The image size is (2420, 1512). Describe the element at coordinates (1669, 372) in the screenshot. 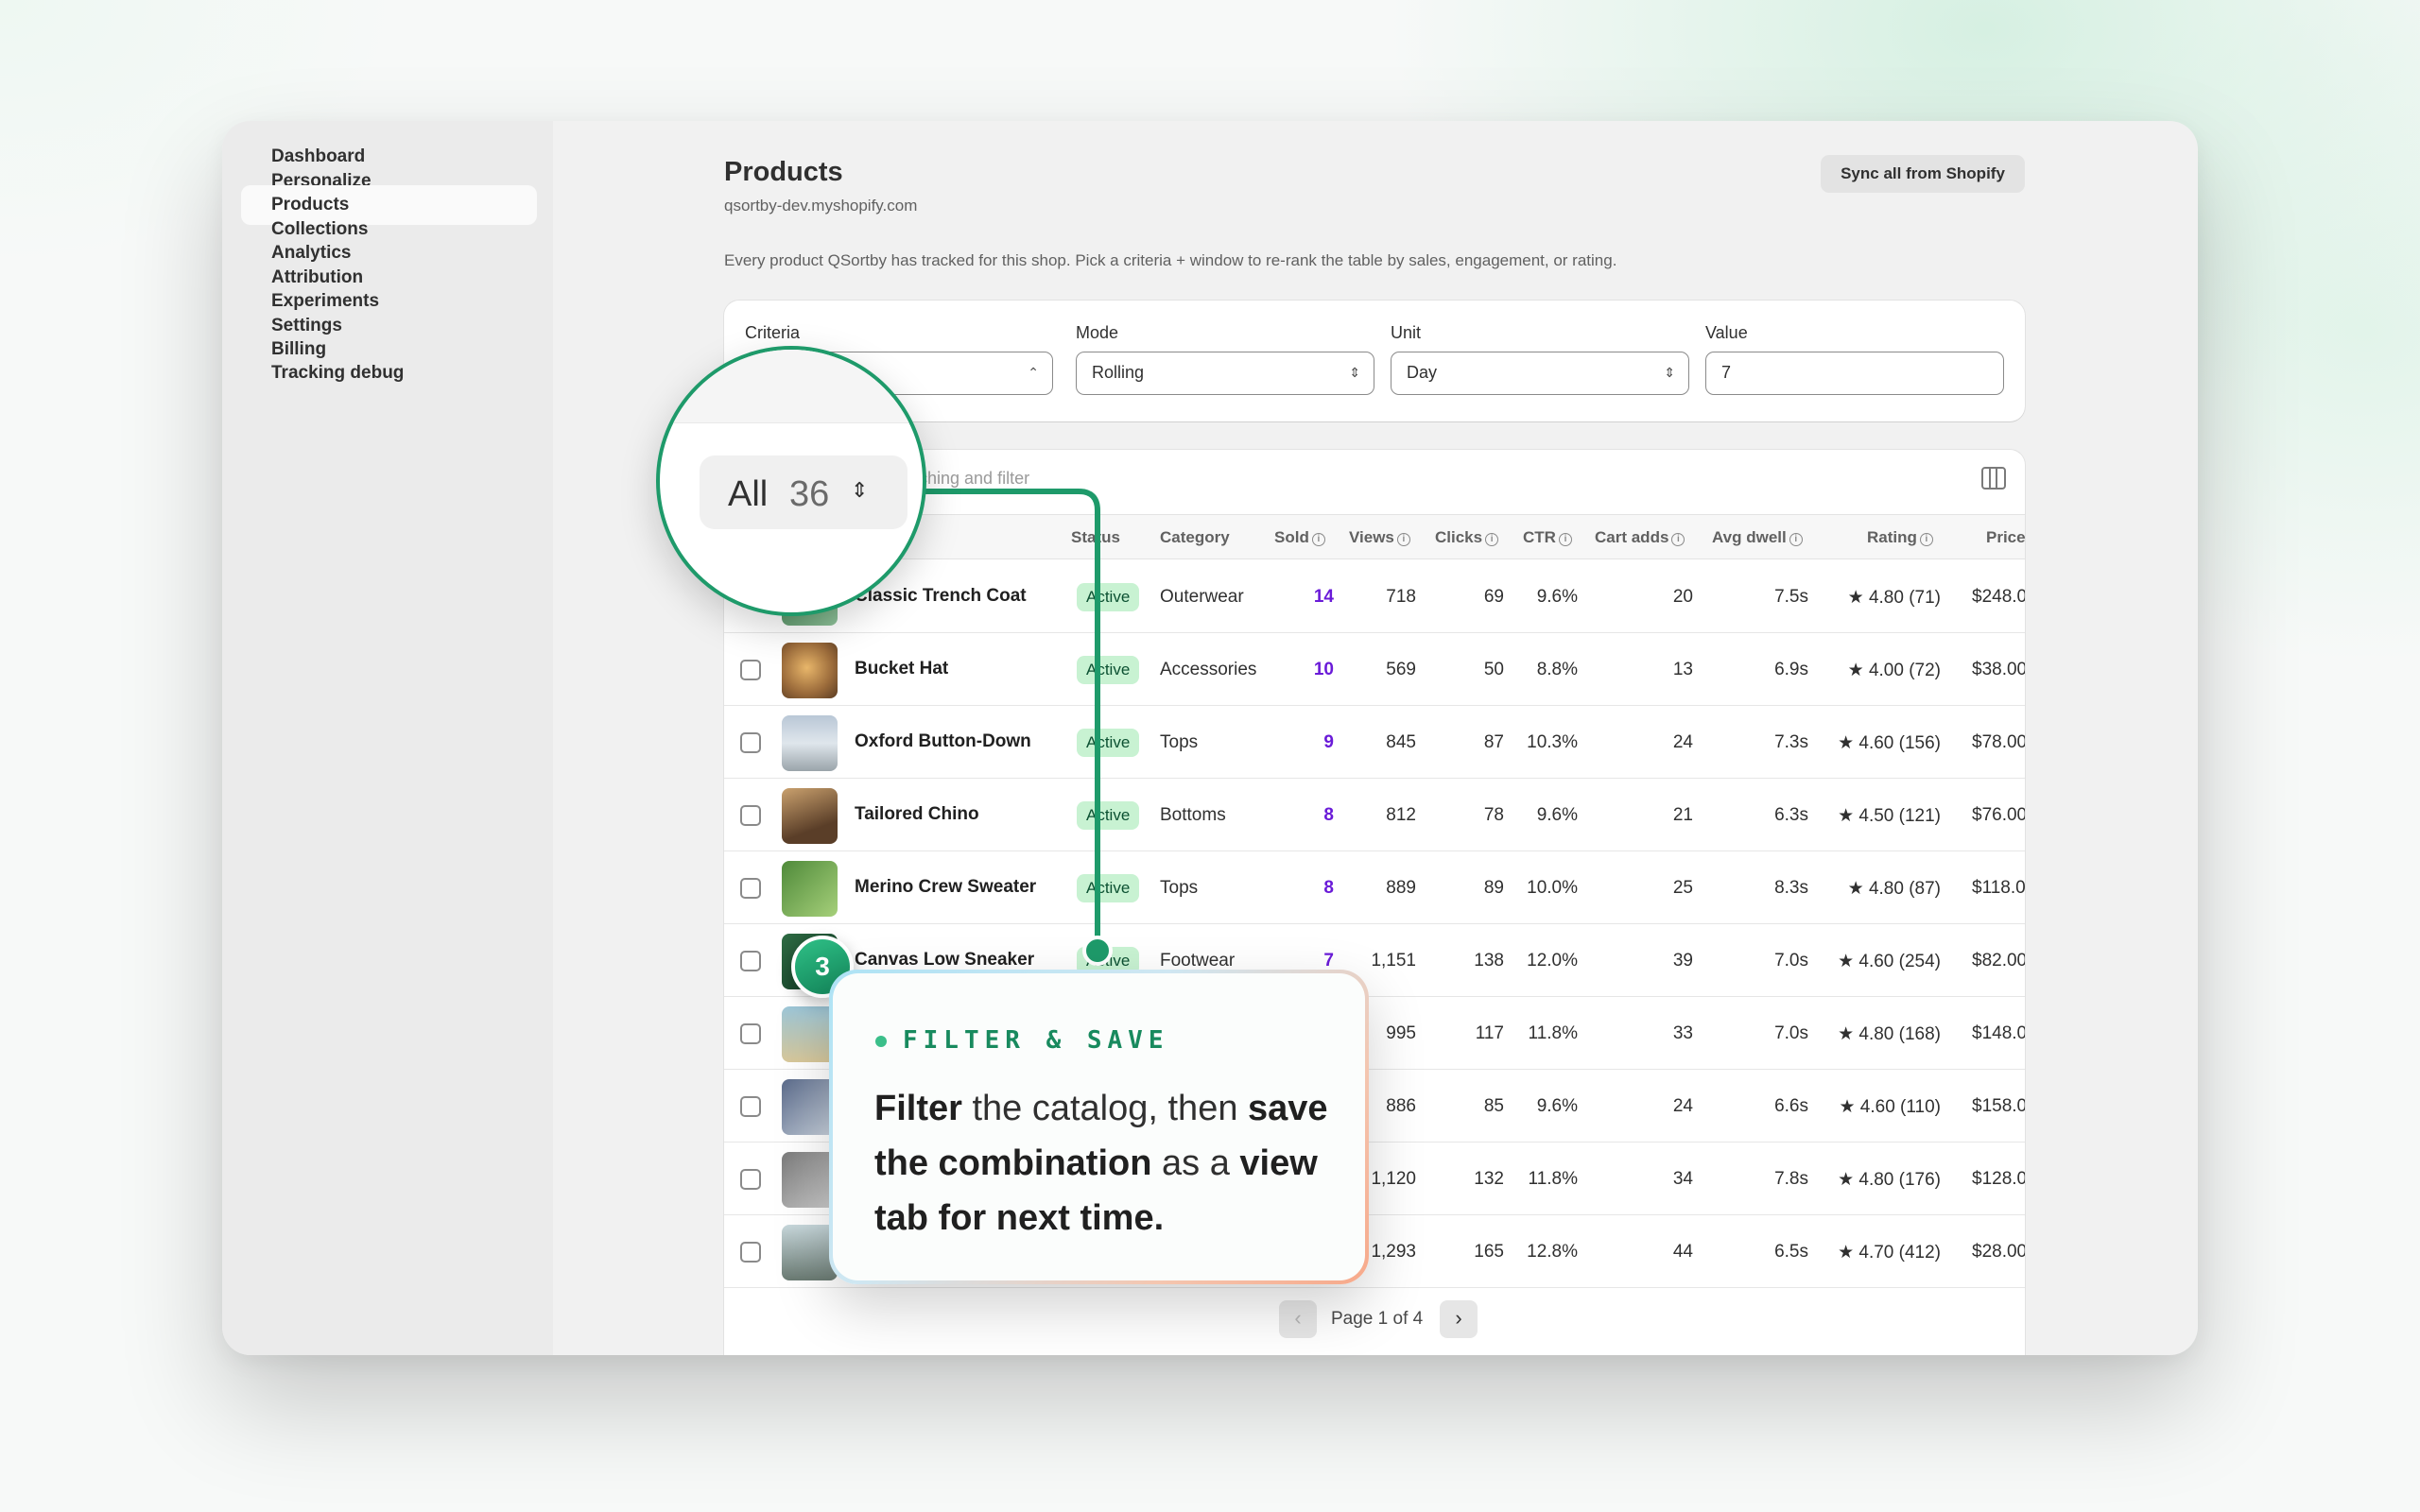

I see `up-down-chevron-icon: ⇕` at that location.